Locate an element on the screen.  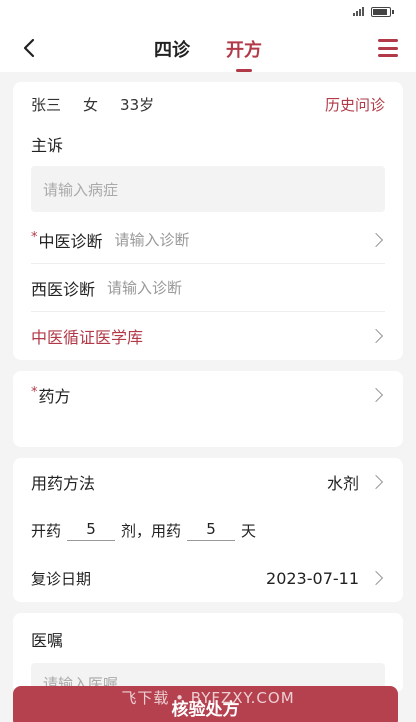
complaint-placeholder: 请输入病症 is located at coordinates (81, 189).